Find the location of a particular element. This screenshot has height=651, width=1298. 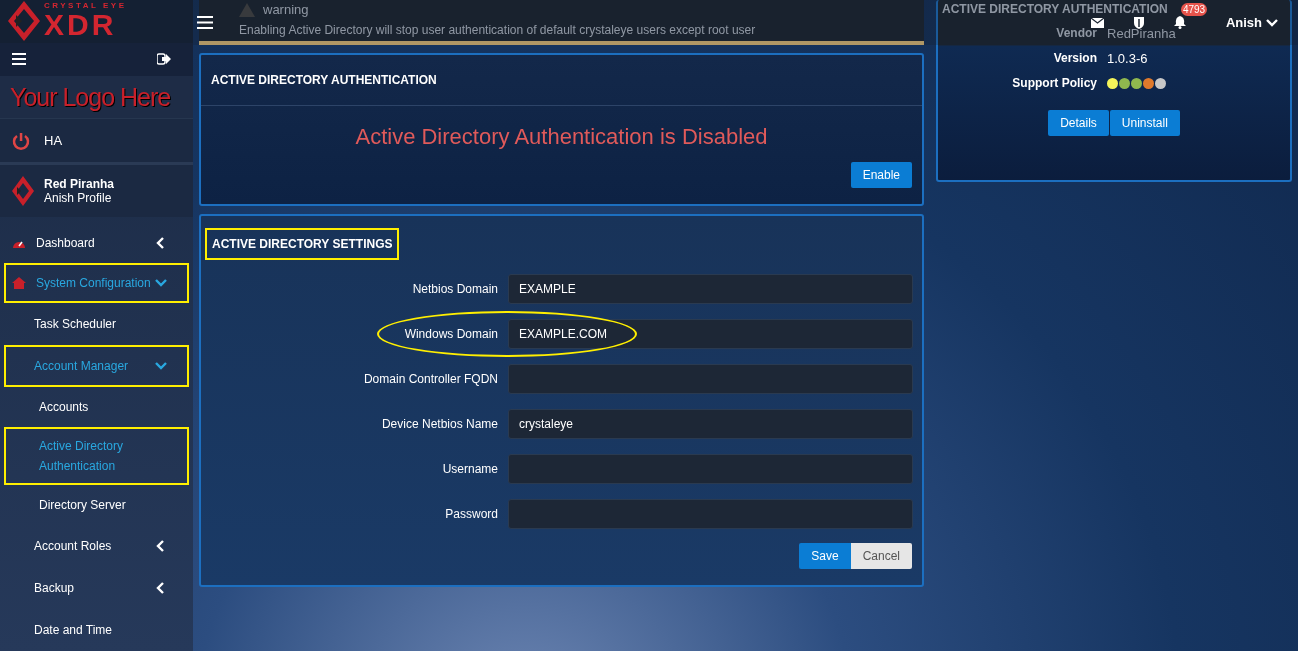

shield-icon is located at coordinates (1138, 22).